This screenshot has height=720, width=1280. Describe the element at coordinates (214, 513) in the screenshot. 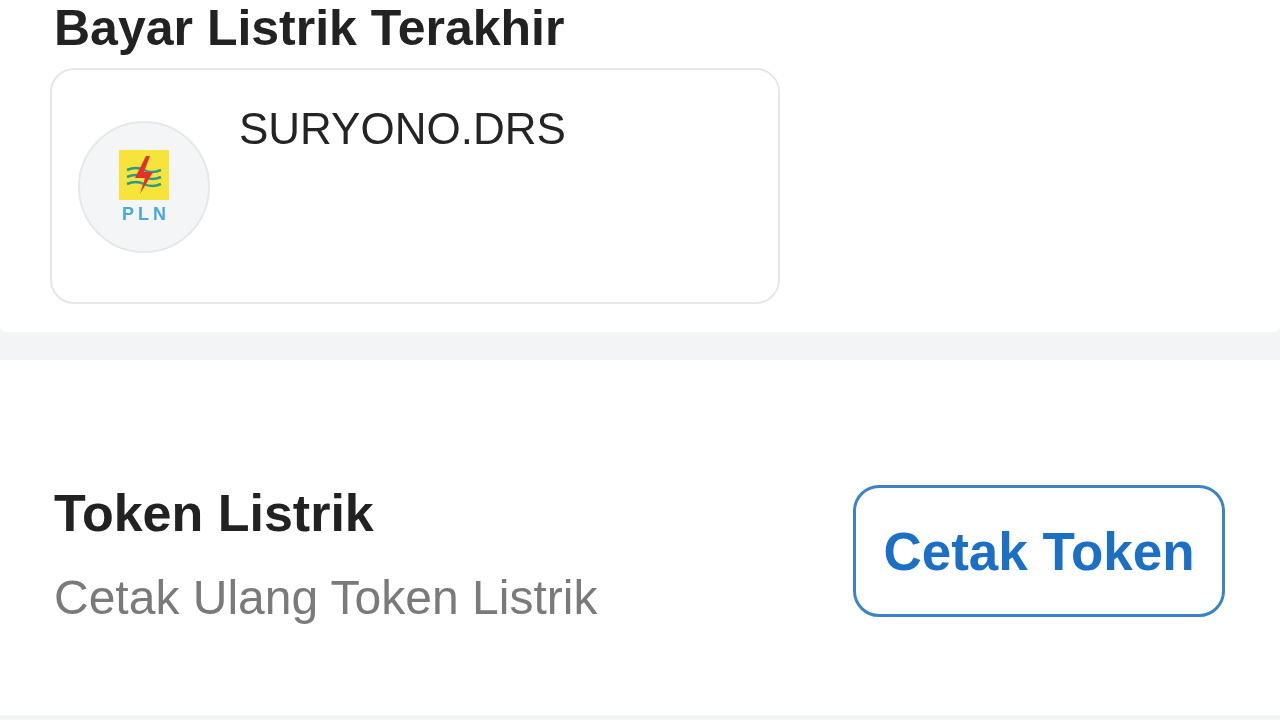

I see `token-title: Token Listrik` at that location.